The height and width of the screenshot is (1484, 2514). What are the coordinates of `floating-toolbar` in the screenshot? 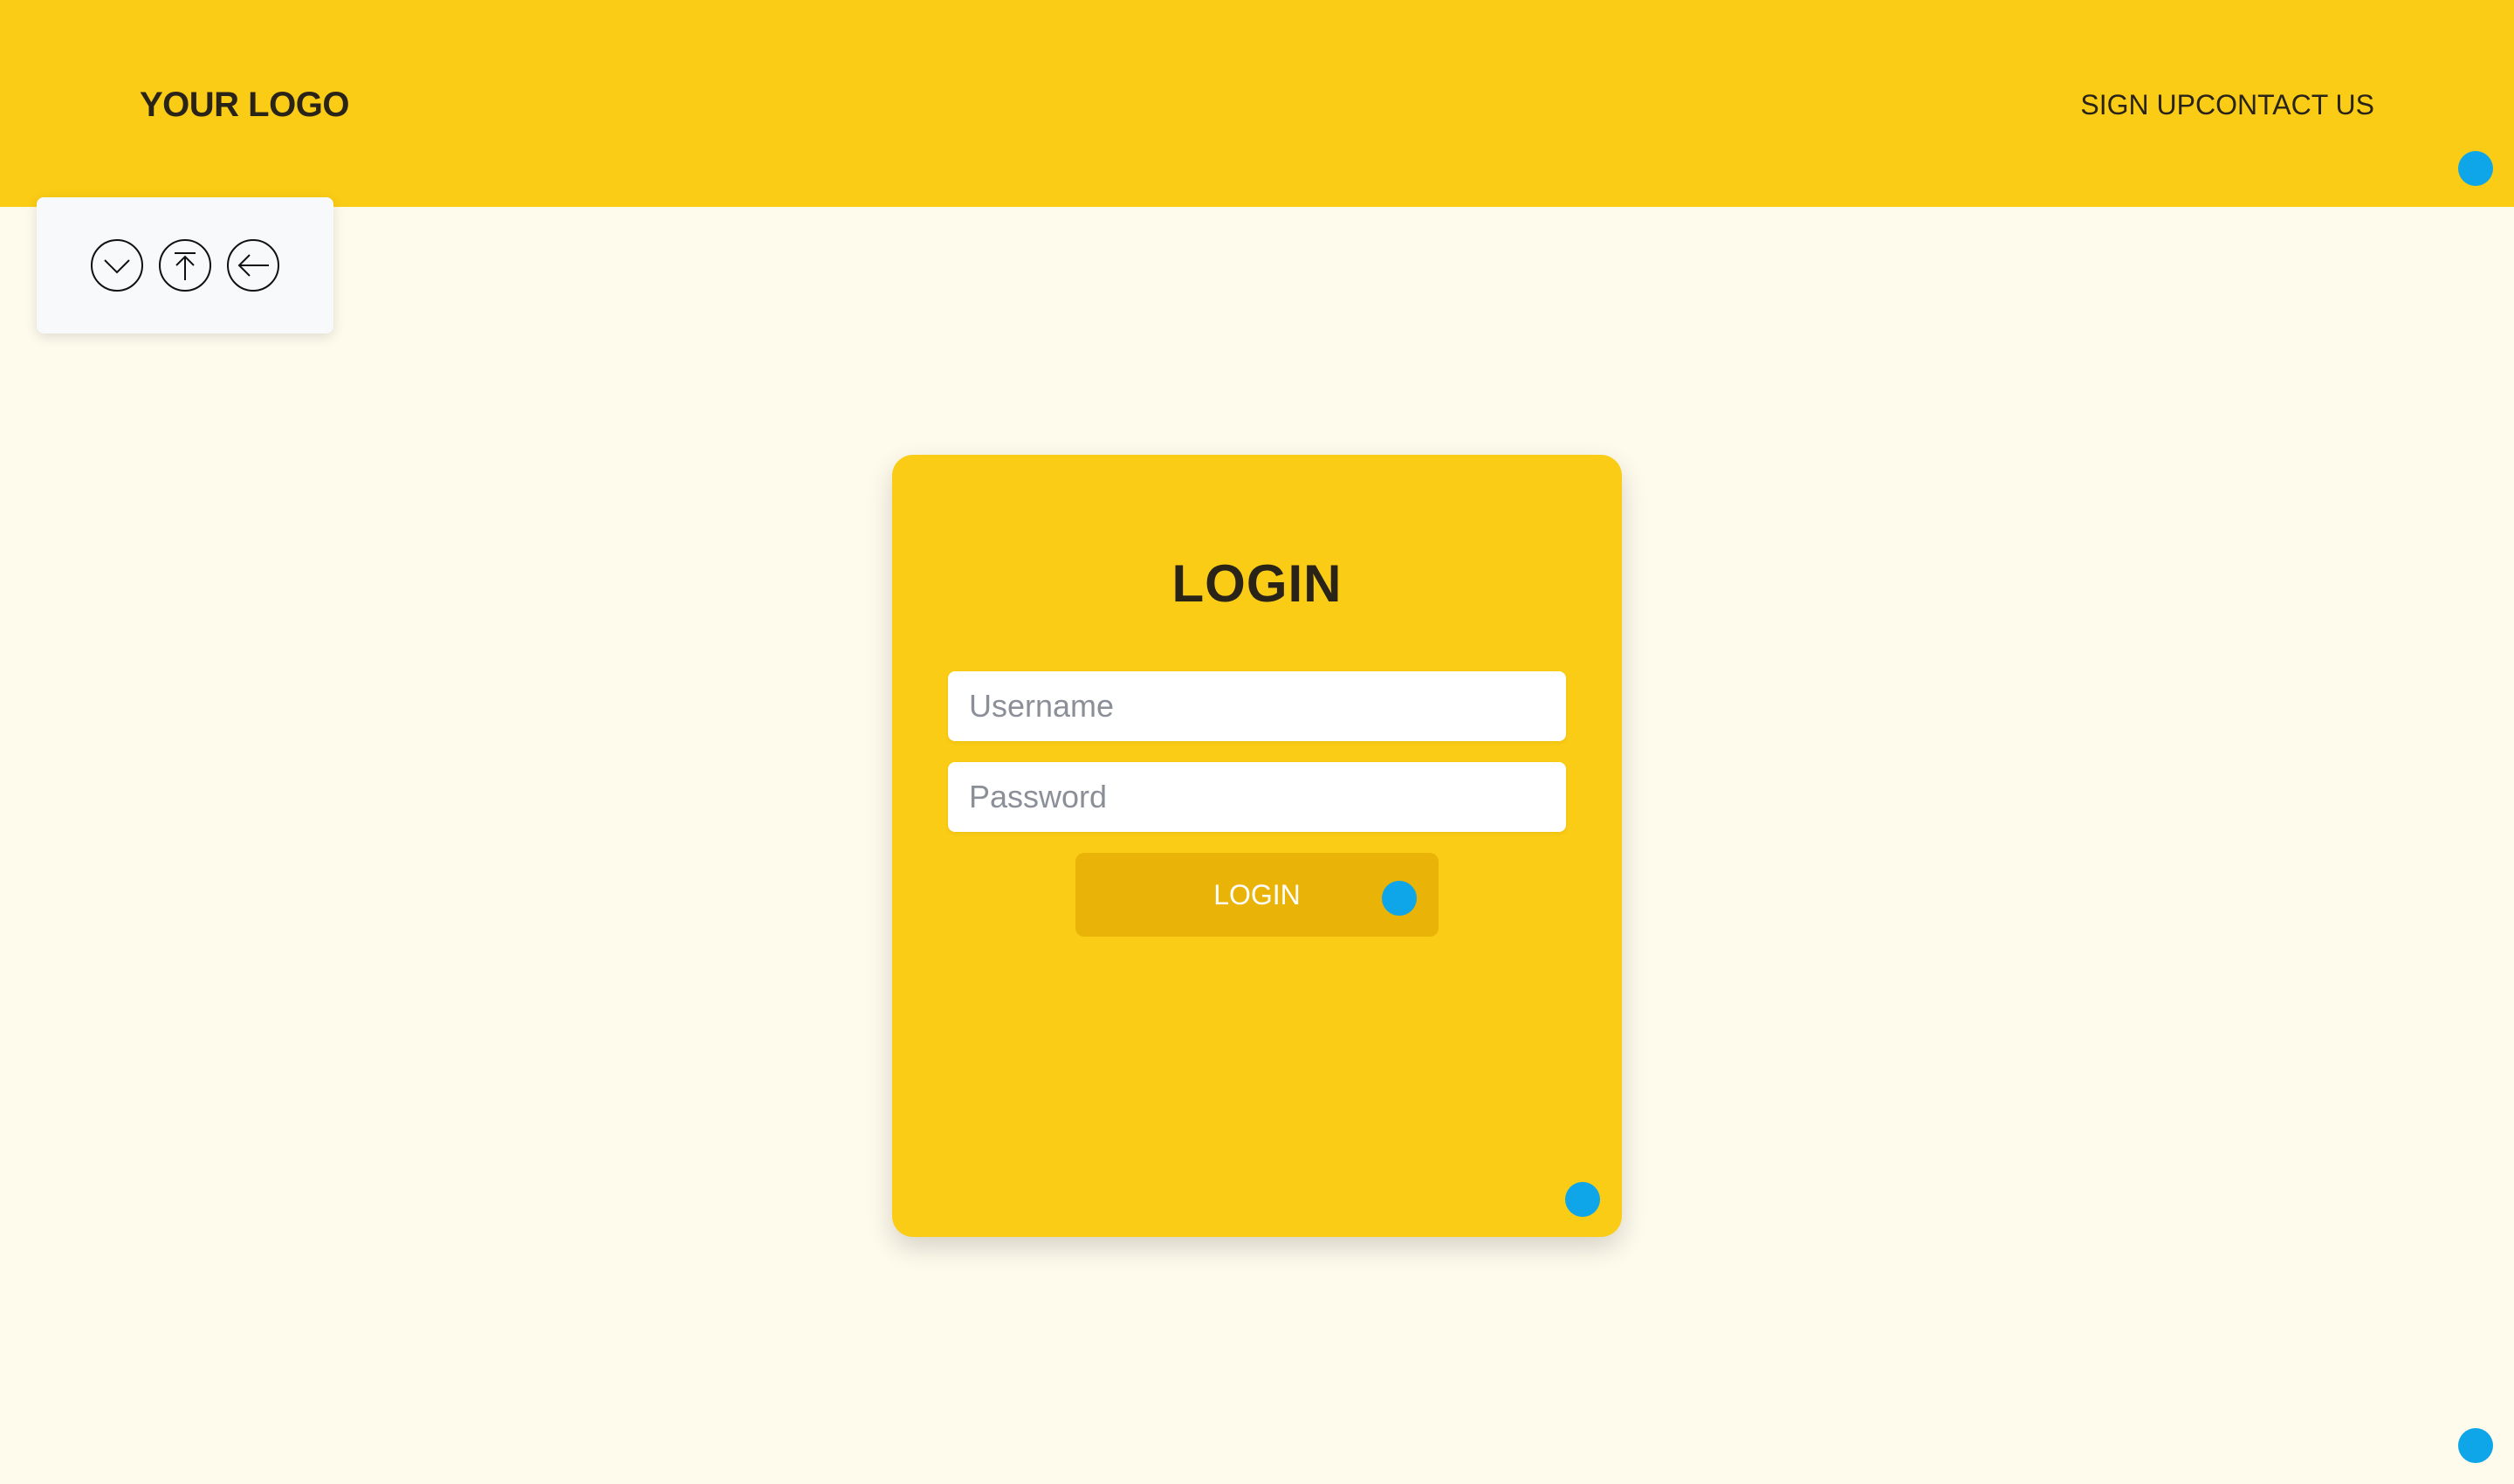 It's located at (185, 265).